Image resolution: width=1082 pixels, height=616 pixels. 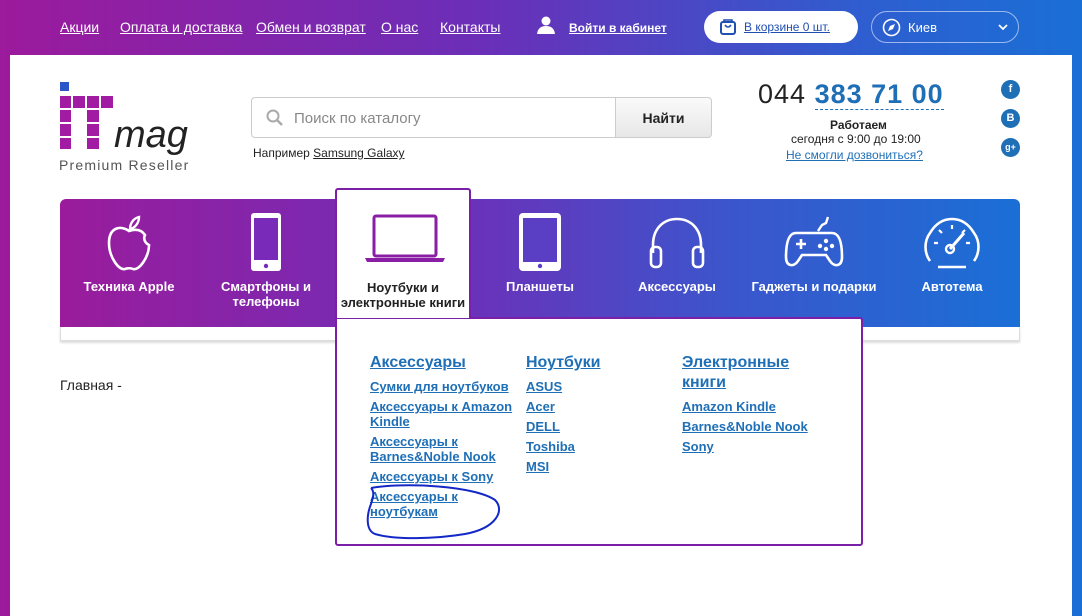 I want to click on nav-item-smartphones: Смартфоны и телефоны, so click(x=266, y=263).